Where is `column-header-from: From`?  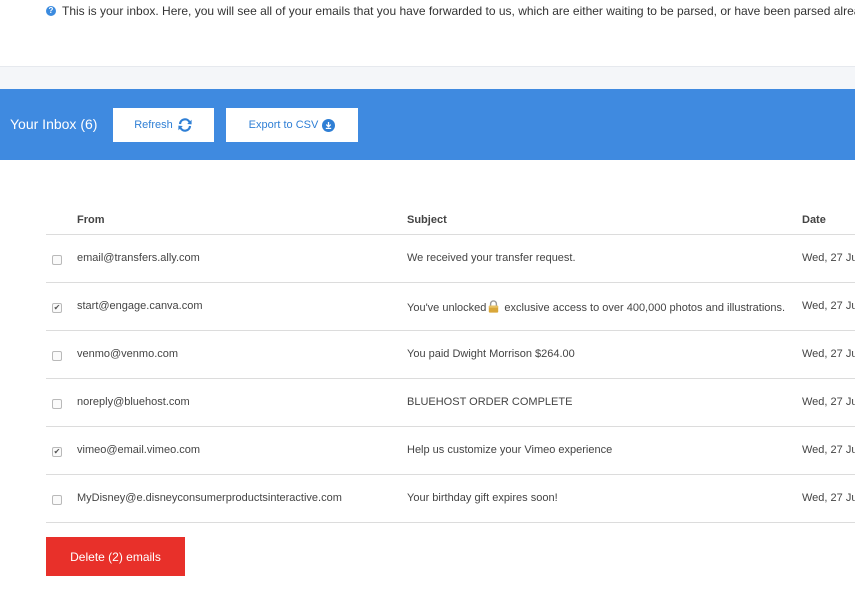
column-header-from: From is located at coordinates (91, 220).